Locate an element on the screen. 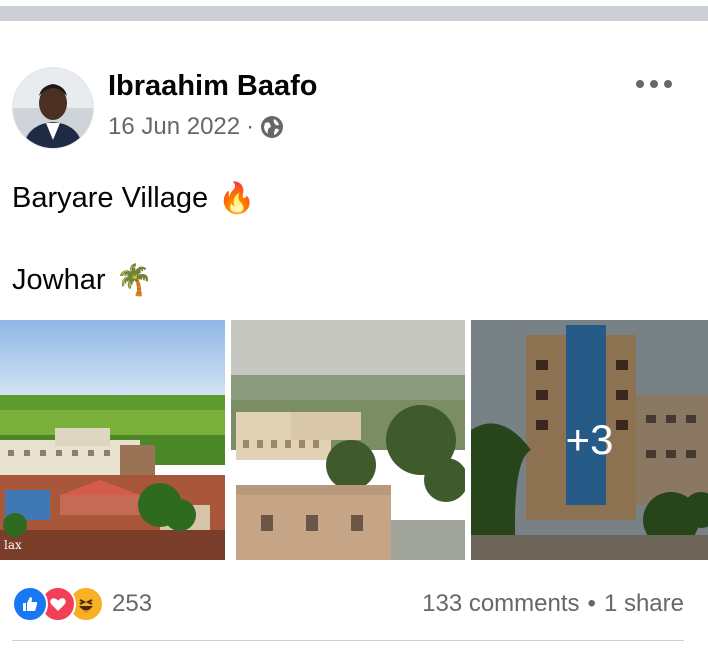  actions-divider is located at coordinates (348, 640).